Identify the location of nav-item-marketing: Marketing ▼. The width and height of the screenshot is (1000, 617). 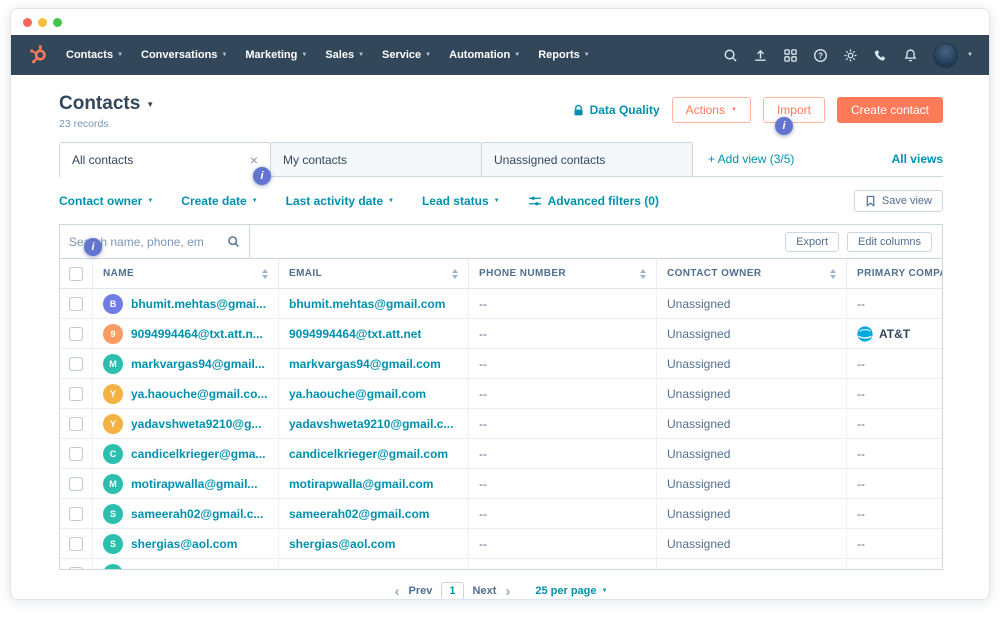
(276, 55).